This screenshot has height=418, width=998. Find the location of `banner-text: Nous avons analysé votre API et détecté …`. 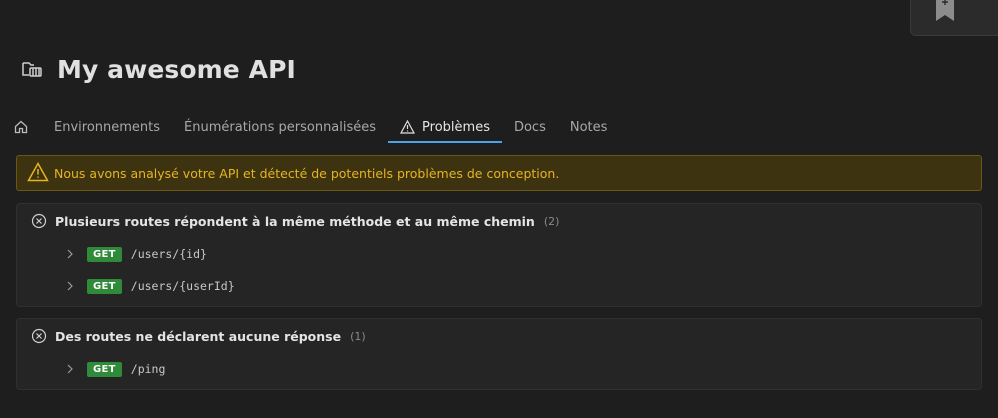

banner-text: Nous avons analysé votre API et détecté … is located at coordinates (307, 173).